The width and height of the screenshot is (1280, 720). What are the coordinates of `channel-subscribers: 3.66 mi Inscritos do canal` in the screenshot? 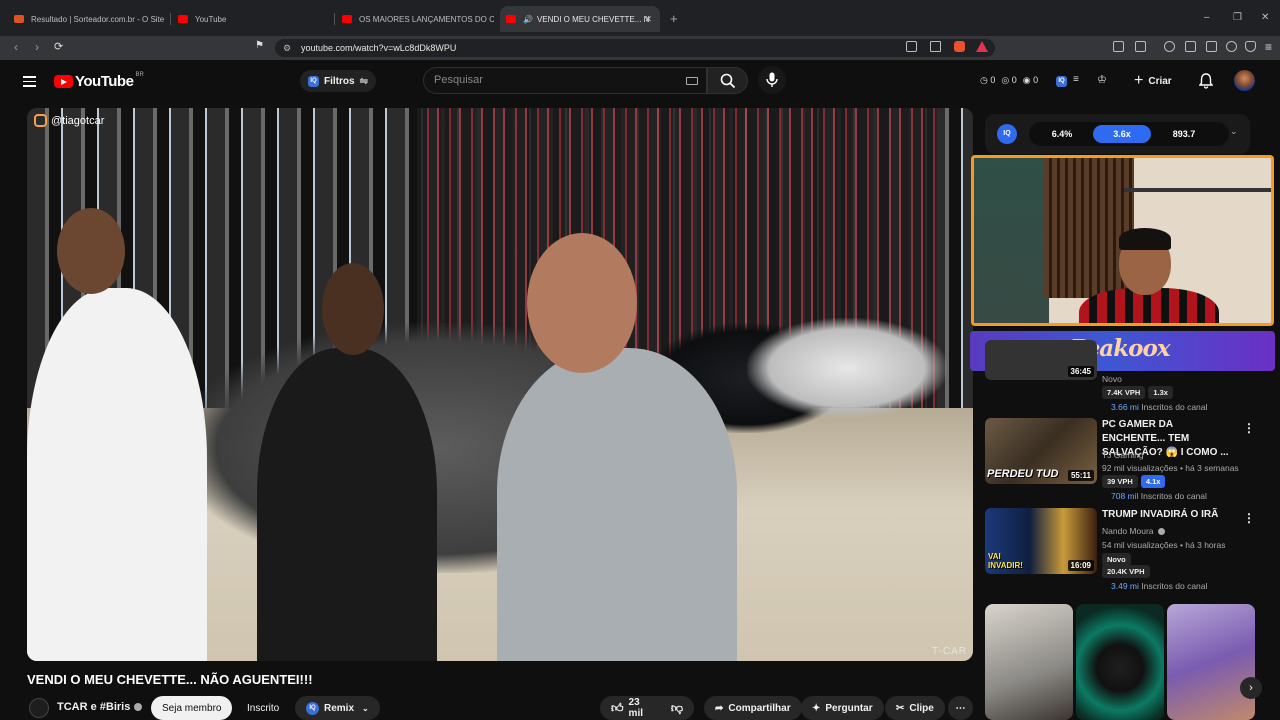 It's located at (1159, 407).